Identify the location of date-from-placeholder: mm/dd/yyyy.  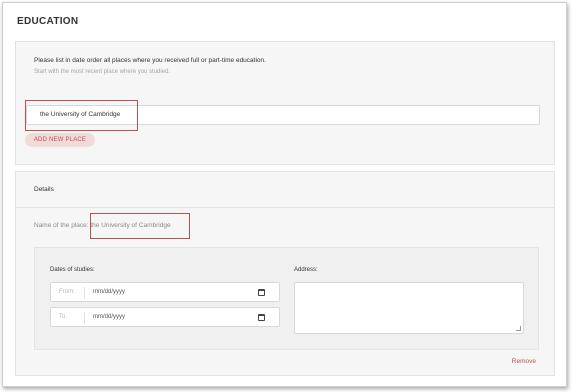
(109, 292).